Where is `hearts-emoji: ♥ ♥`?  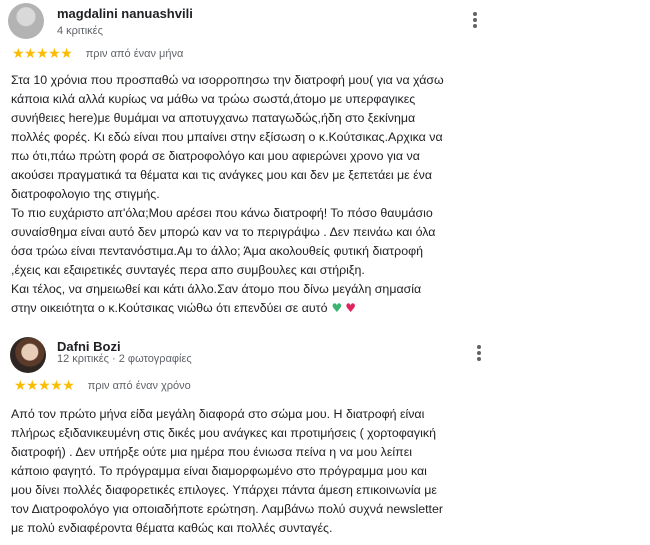
hearts-emoji: ♥ ♥ is located at coordinates (343, 308).